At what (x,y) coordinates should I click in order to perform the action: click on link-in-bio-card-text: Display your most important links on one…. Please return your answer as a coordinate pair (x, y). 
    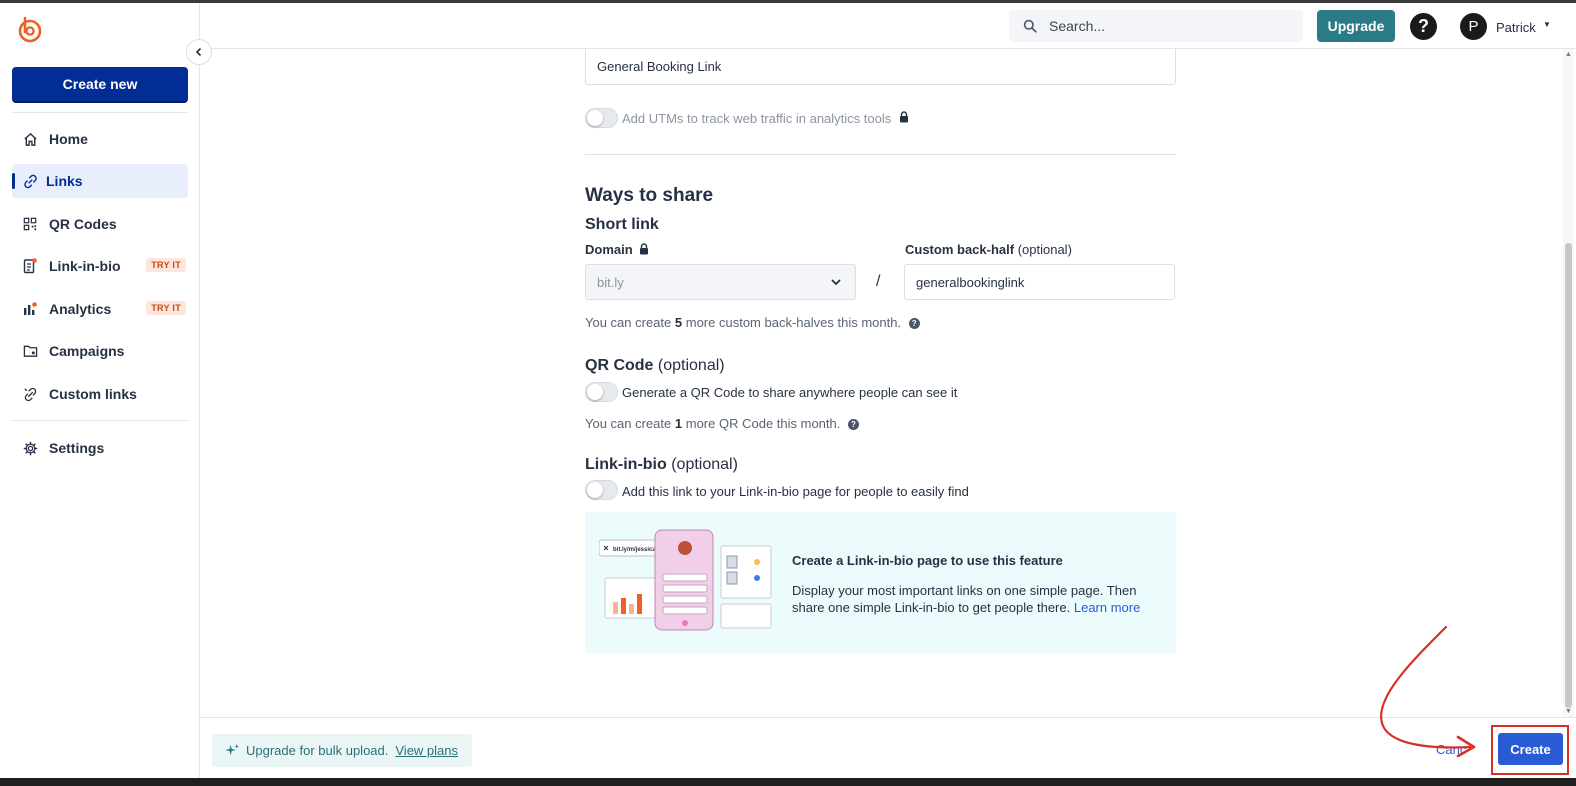
    Looking at the image, I should click on (972, 599).